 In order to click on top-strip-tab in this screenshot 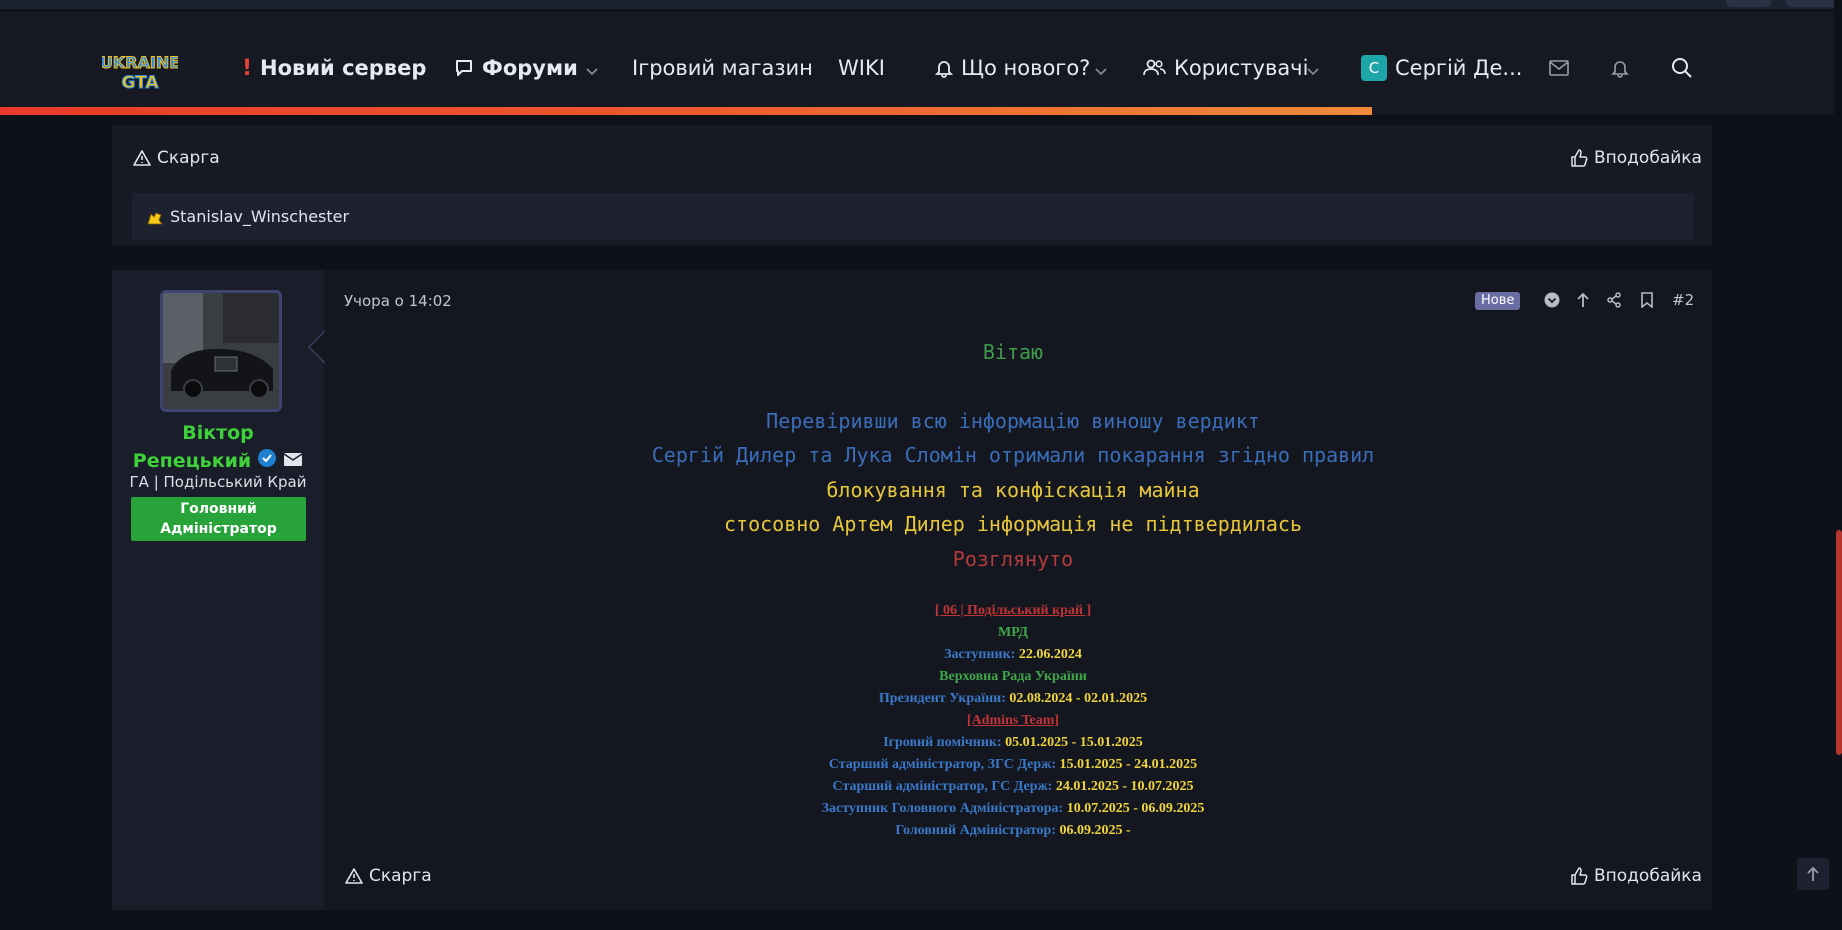, I will do `click(1749, 3)`.